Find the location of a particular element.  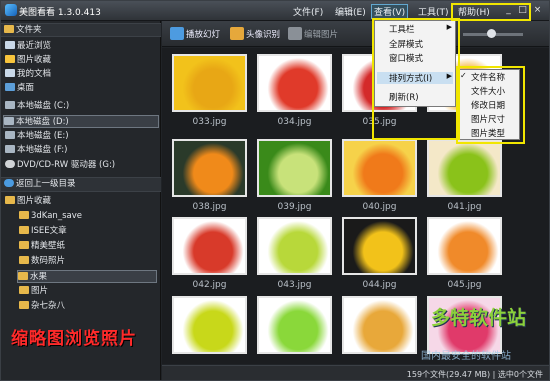

tree-item-3dkan: 3dKan_save is located at coordinates (50, 216).